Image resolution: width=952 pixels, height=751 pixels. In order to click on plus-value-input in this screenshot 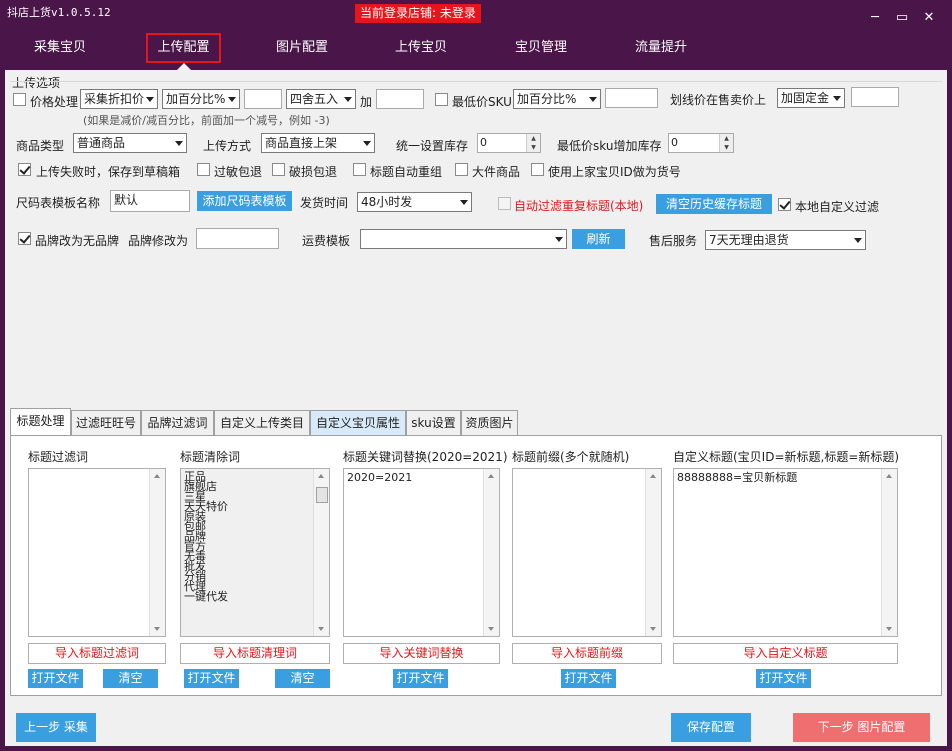, I will do `click(400, 99)`.